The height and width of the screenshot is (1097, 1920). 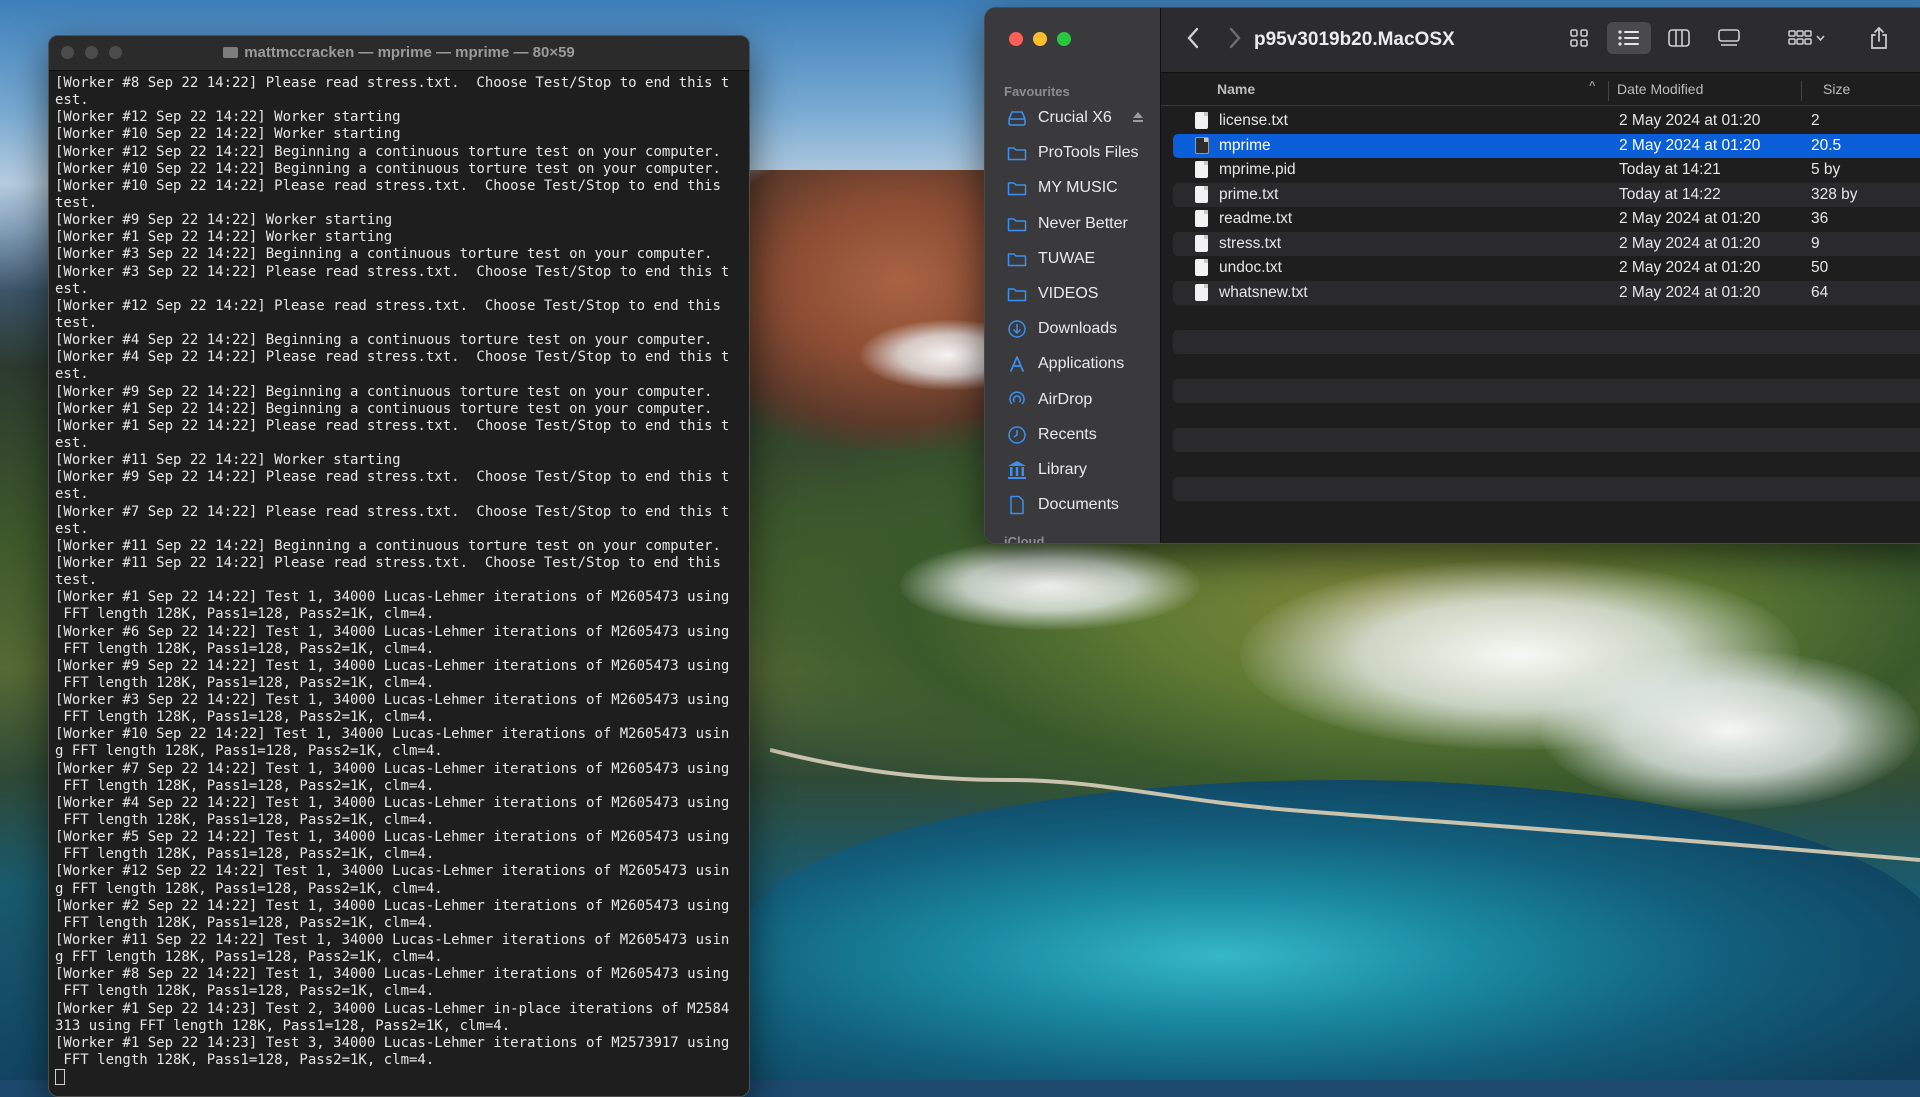 What do you see at coordinates (1065, 399) in the screenshot?
I see `sidebar-item-label: AirDrop` at bounding box center [1065, 399].